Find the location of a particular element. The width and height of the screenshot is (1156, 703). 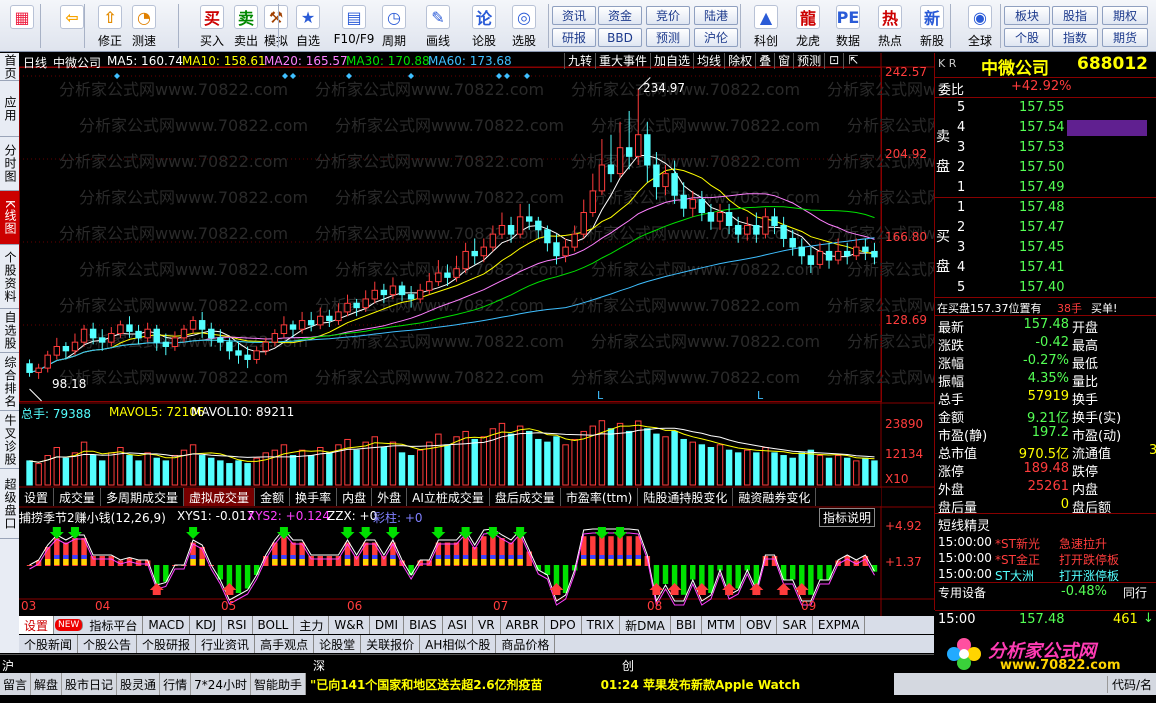

left-nav-item-7: 牛叉诊股 is located at coordinates (9, 440).